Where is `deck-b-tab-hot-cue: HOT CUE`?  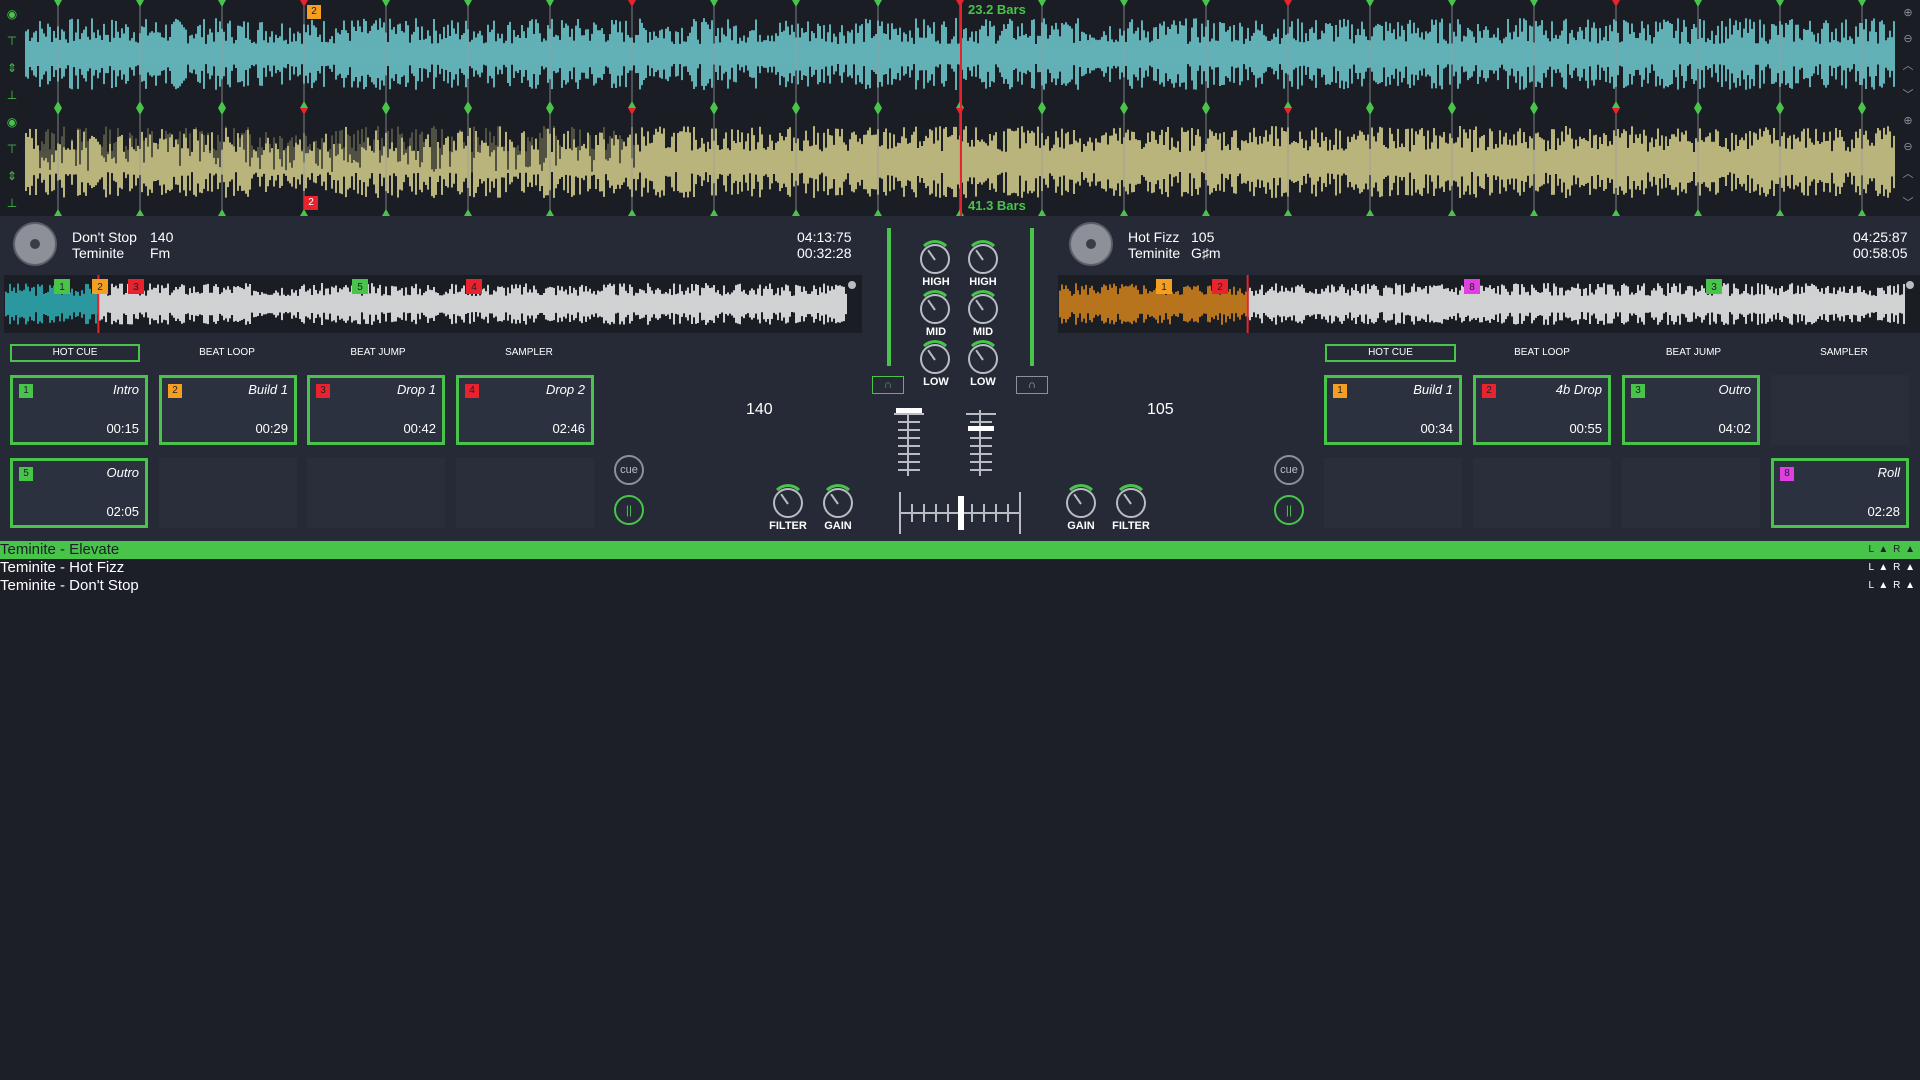
deck-b-tab-hot-cue: HOT CUE is located at coordinates (1390, 353).